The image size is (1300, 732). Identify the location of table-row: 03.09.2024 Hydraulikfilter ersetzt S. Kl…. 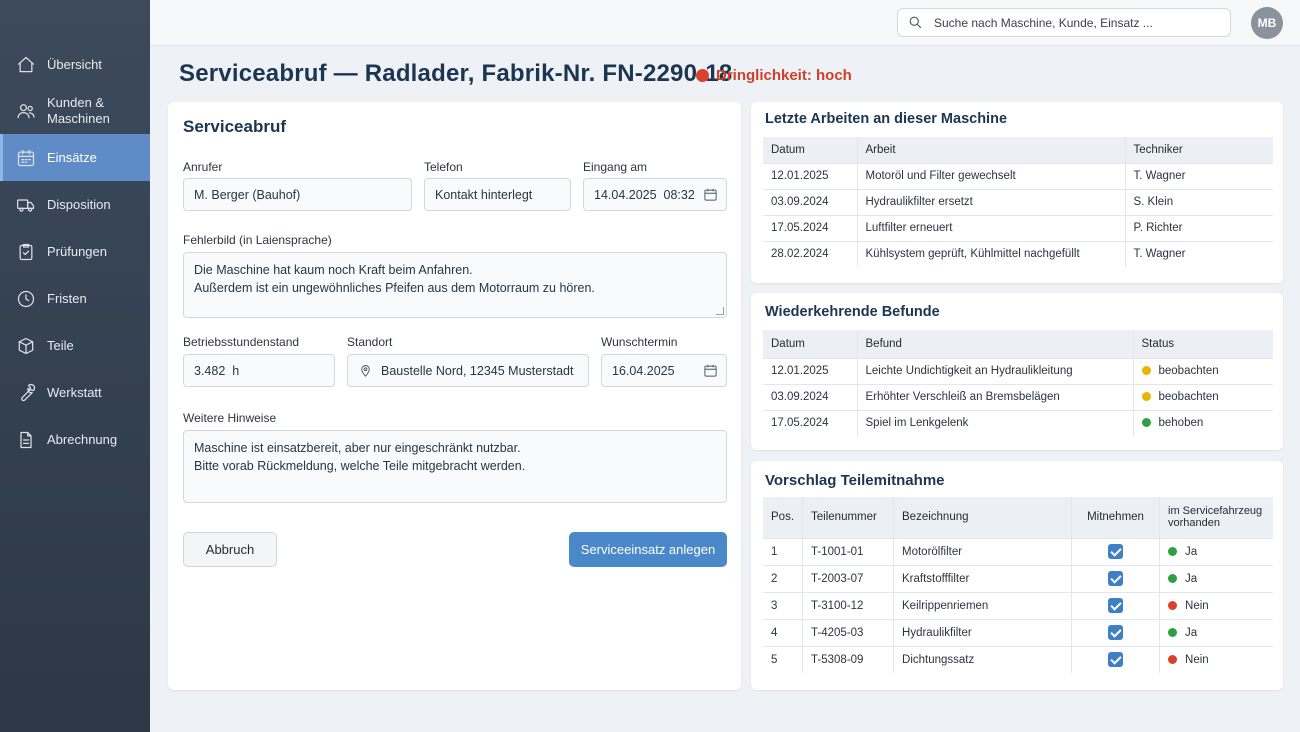
(1018, 201).